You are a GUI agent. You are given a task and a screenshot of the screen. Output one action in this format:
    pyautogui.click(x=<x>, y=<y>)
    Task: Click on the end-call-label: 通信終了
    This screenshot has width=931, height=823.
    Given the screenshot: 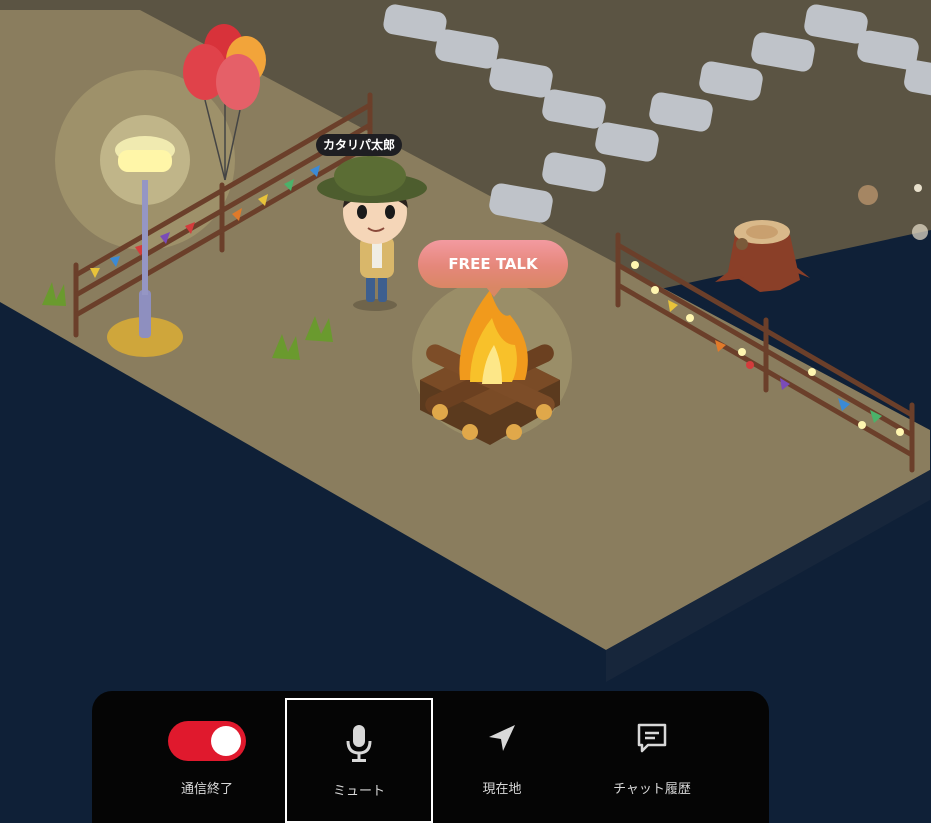 What is the action you would take?
    pyautogui.click(x=206, y=789)
    